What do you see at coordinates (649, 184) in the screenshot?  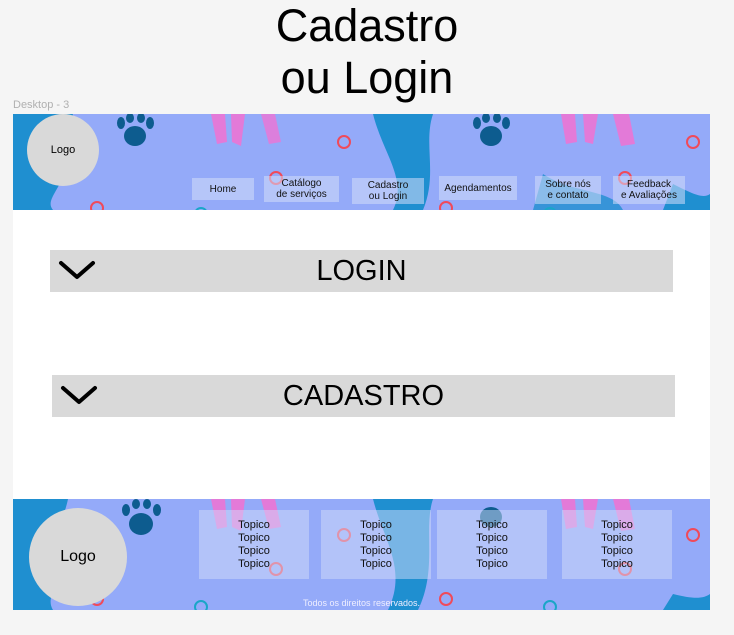 I see `nav-feedback-label-1: Feedback` at bounding box center [649, 184].